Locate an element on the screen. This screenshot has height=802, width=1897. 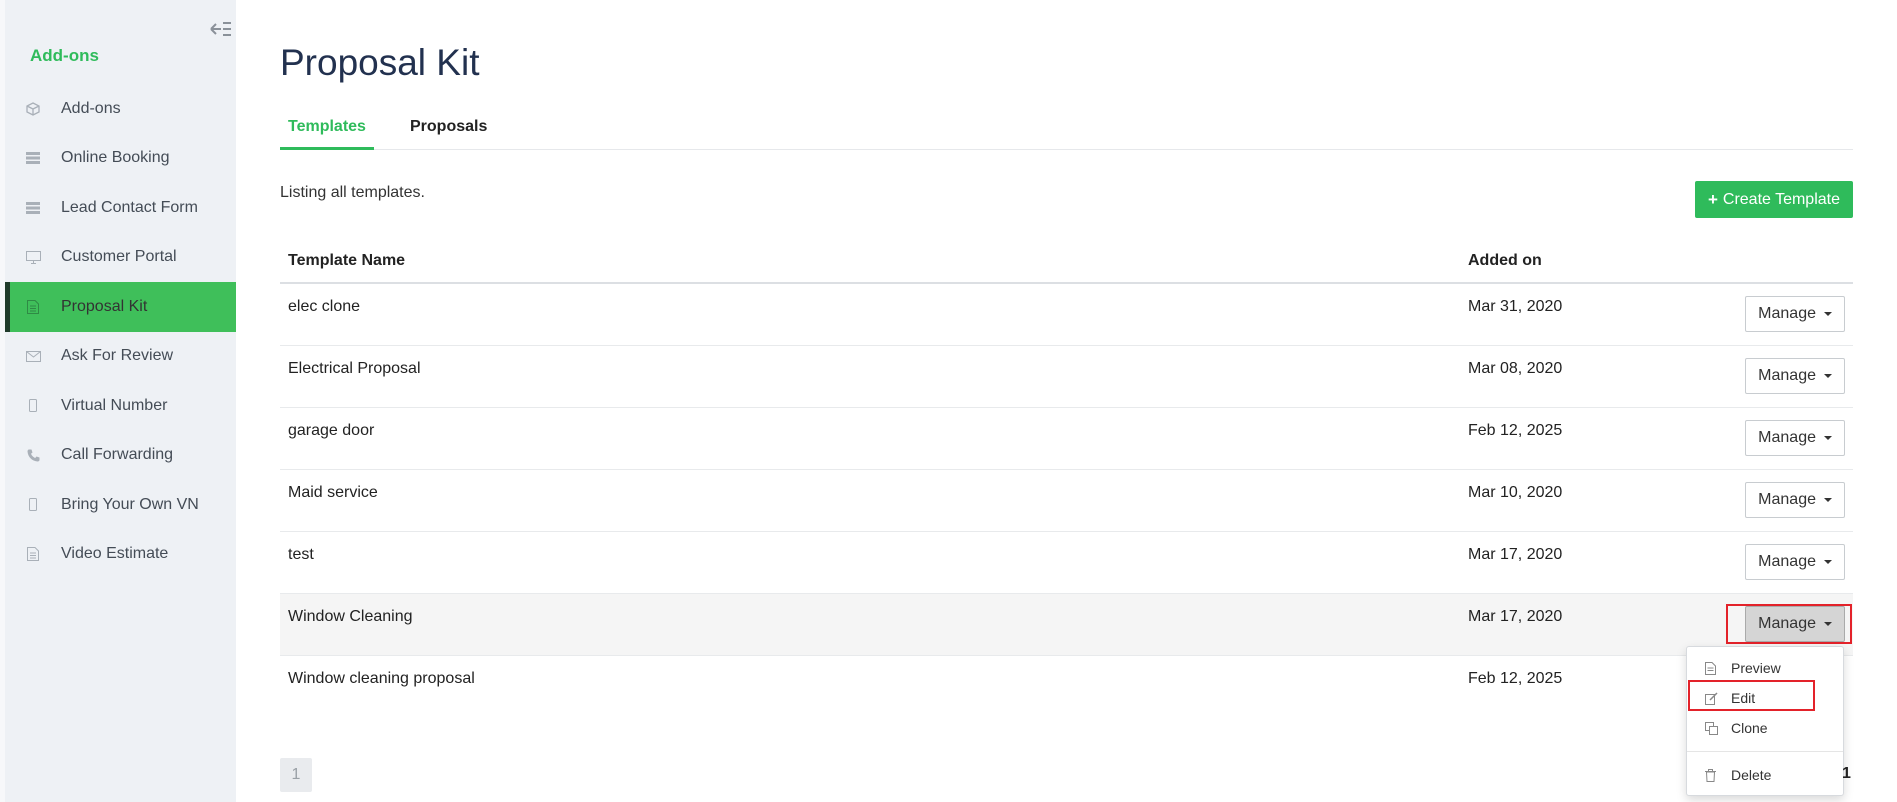
table-row: Electrical Proposal Mar 08, 2020 Manage is located at coordinates (1066, 377).